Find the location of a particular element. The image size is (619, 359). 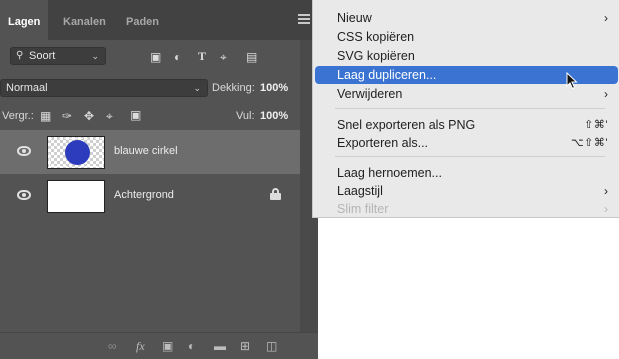

filter-row: ⚲ Soort ⌄ ▣ ◐ T ⌖ ▤ is located at coordinates (159, 56).